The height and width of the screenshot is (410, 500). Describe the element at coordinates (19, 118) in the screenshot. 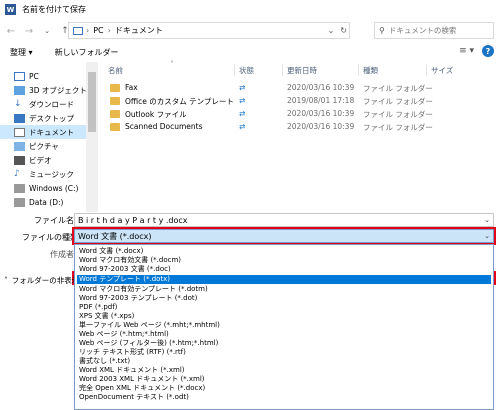

I see `desktop-icon` at that location.